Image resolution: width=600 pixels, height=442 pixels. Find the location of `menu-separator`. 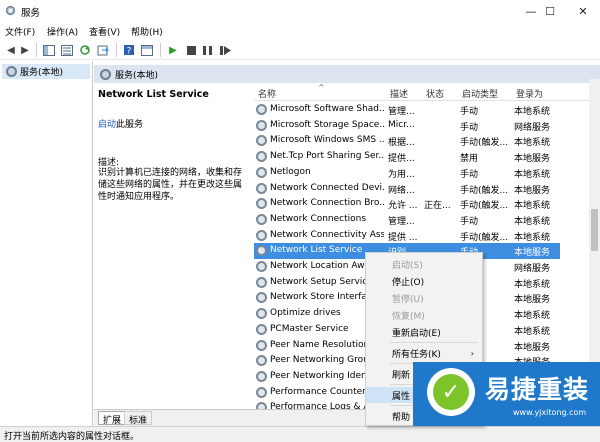

menu-separator is located at coordinates (434, 342).